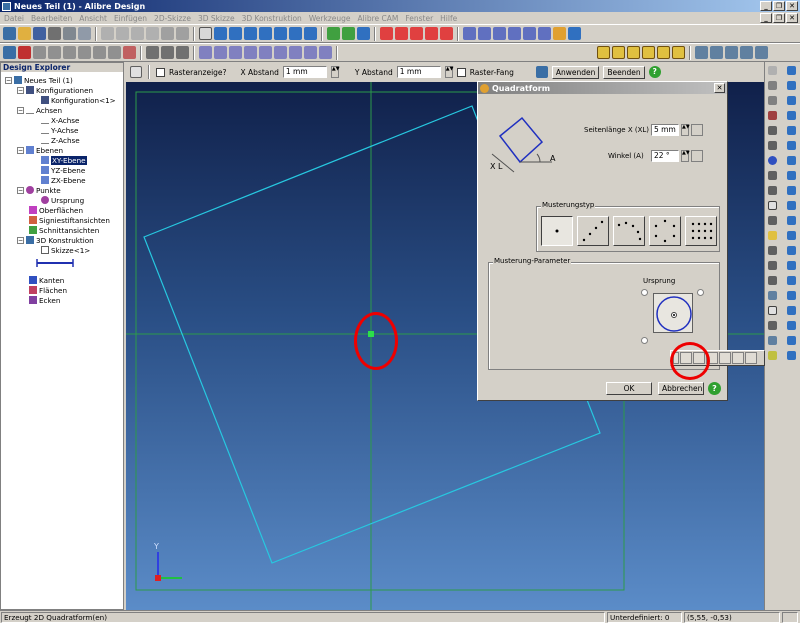 Image resolution: width=800 pixels, height=623 pixels. What do you see at coordinates (39, 110) in the screenshot?
I see `tree-item-axes: − Achsen` at bounding box center [39, 110].